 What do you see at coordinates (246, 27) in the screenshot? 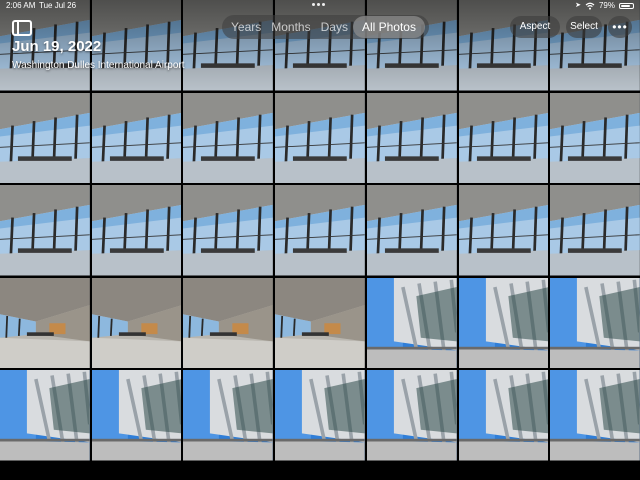
I see `tab-years: Years` at bounding box center [246, 27].